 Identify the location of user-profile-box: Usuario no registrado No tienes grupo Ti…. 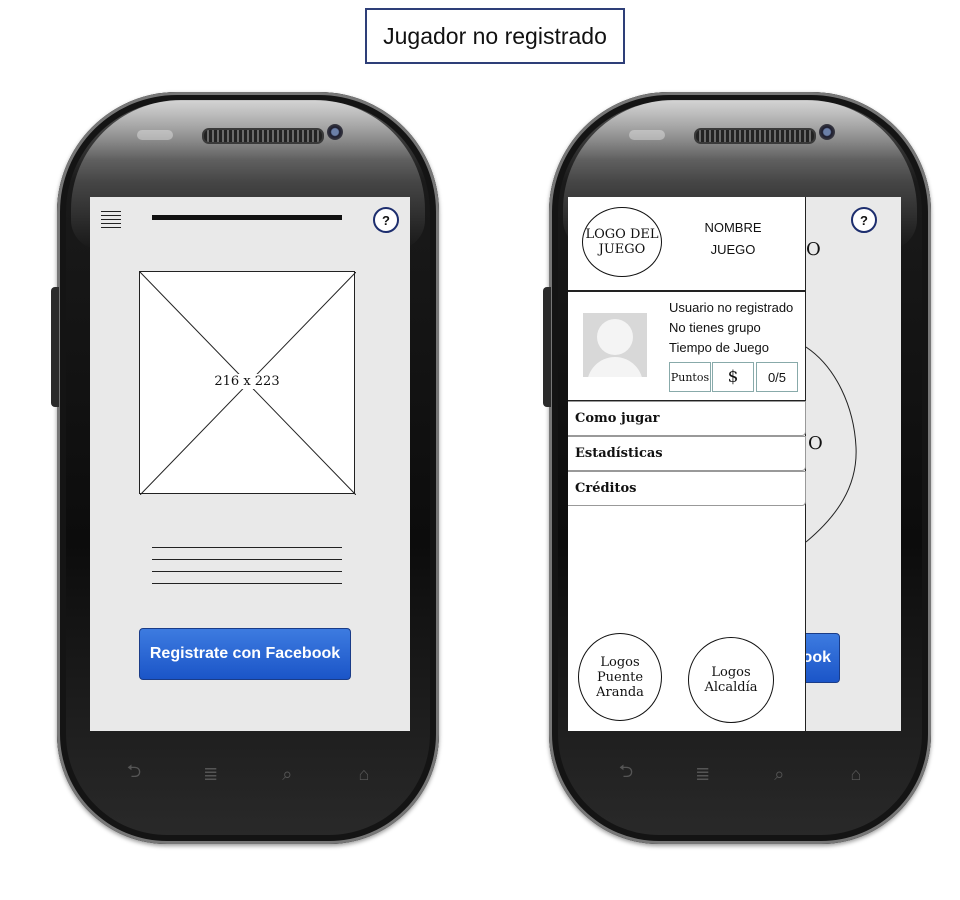
(687, 346).